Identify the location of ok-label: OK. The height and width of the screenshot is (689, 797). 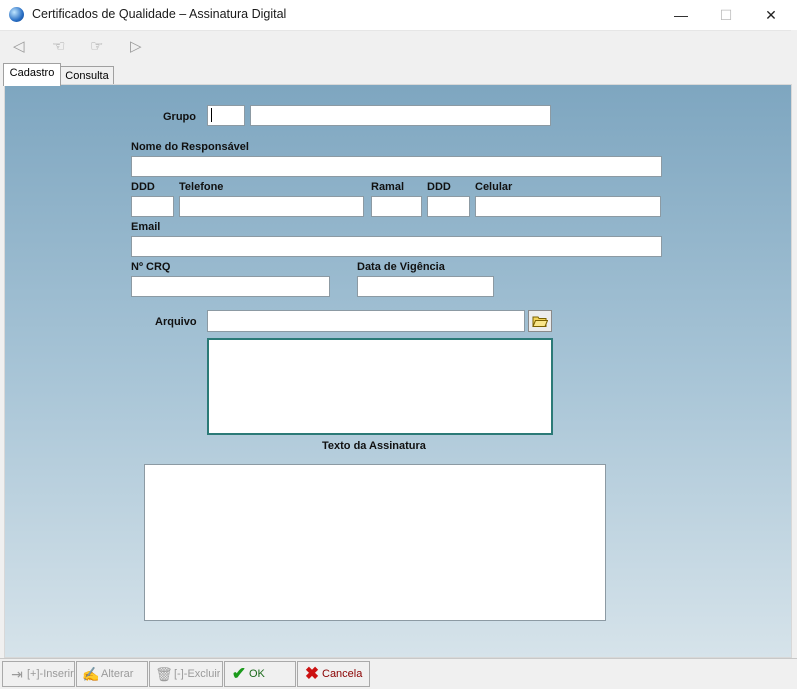
(257, 674).